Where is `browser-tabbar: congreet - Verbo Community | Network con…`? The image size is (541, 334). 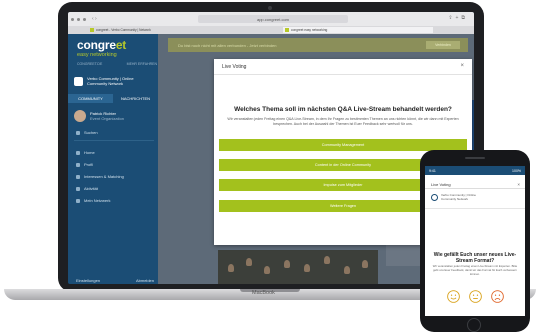 browser-tabbar: congreet - Verbo Community | Network con… is located at coordinates (271, 30).